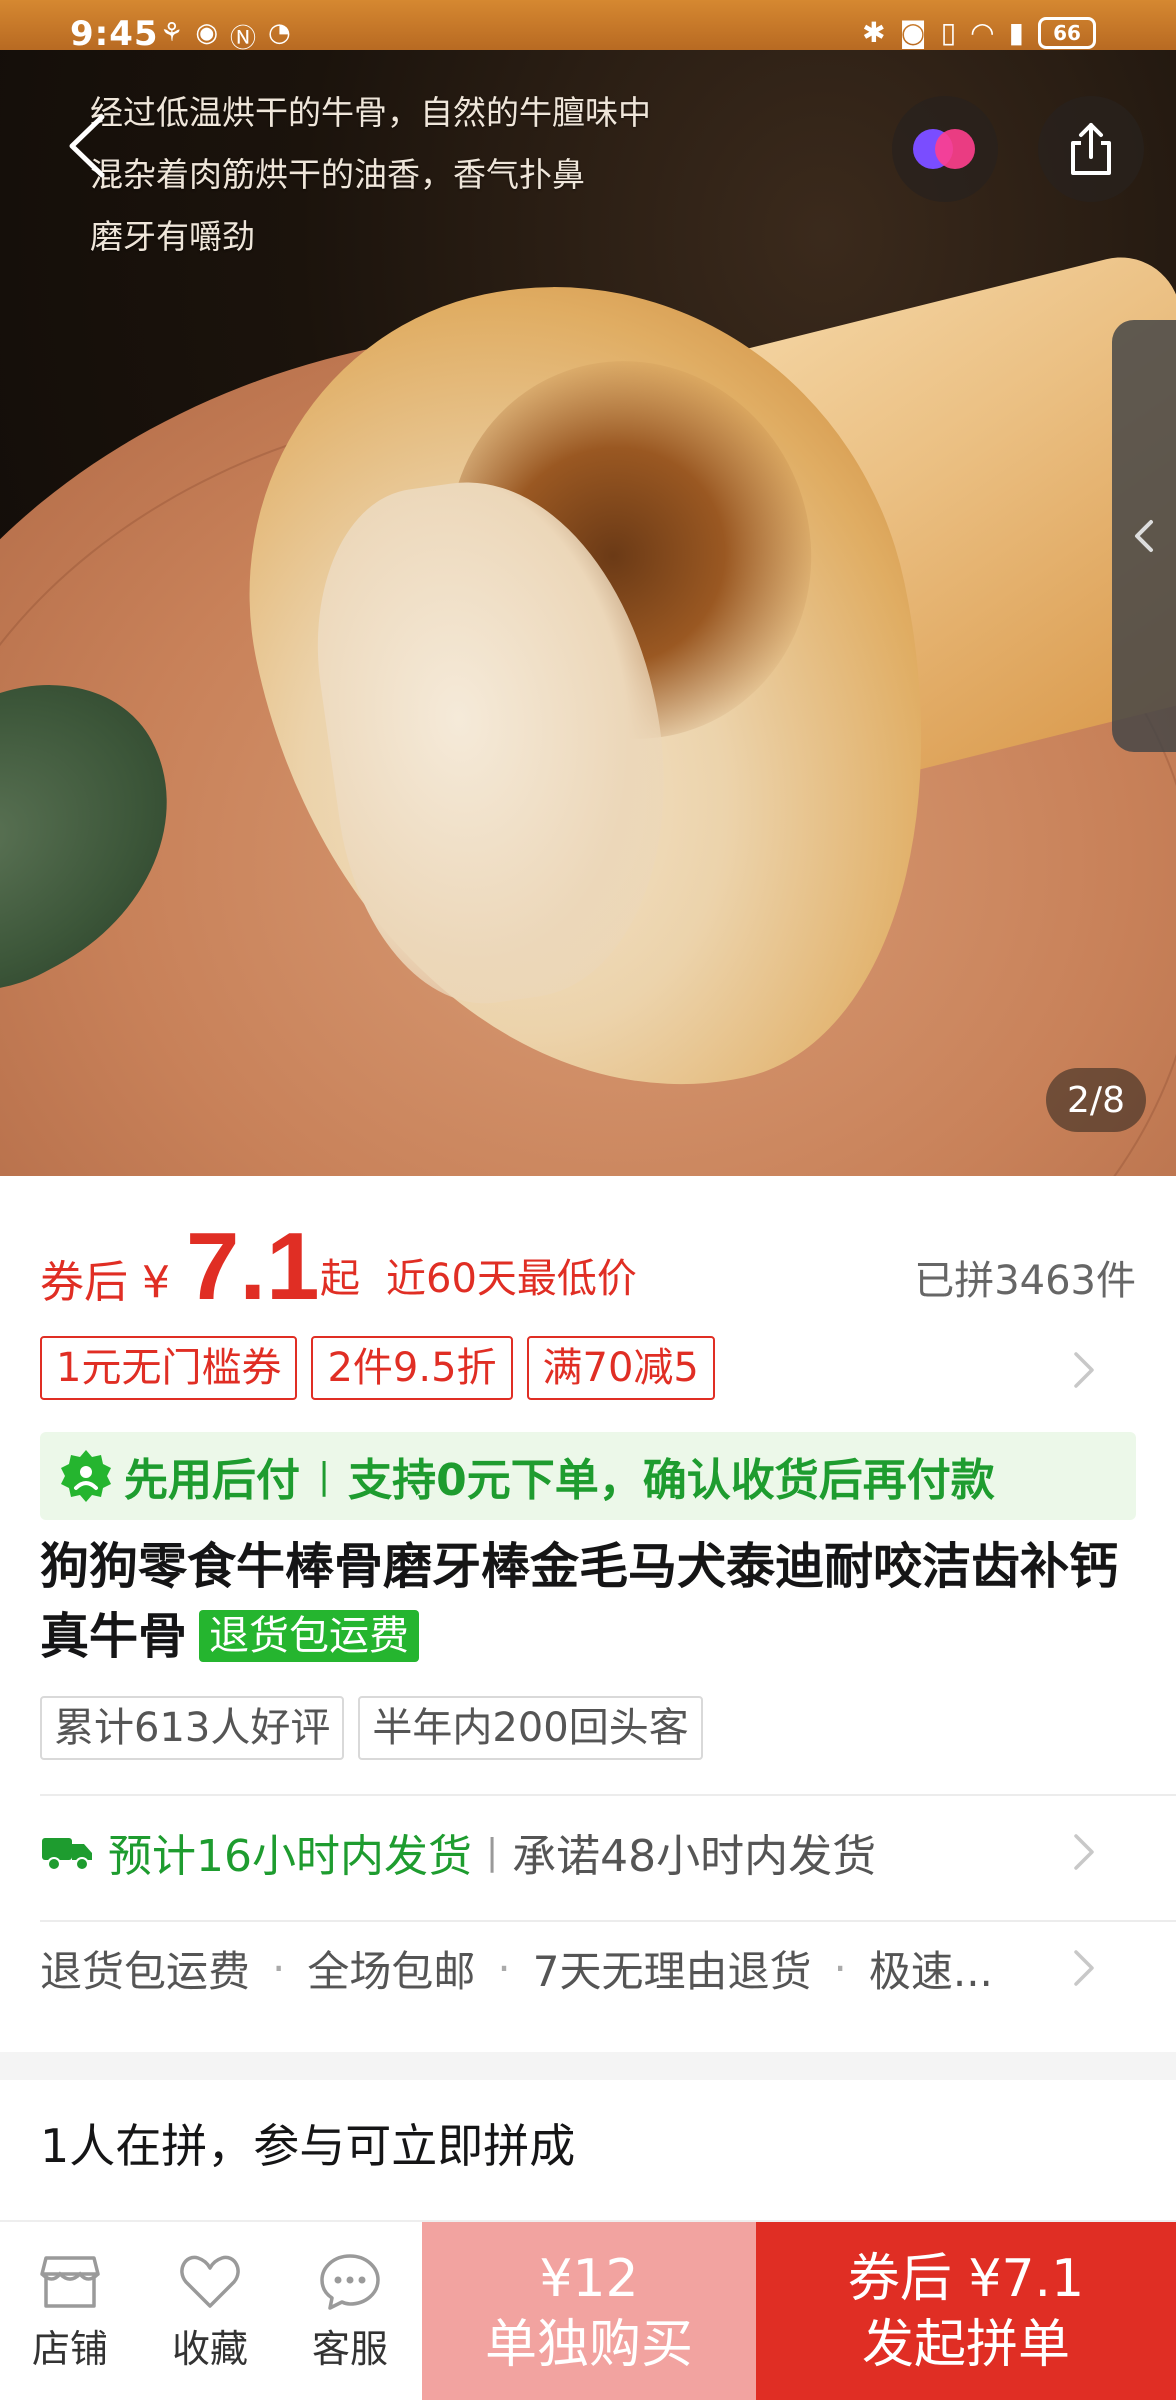 Image resolution: width=1176 pixels, height=2400 pixels. I want to click on shipping-estimate: 预计16小时内发货, so click(290, 1856).